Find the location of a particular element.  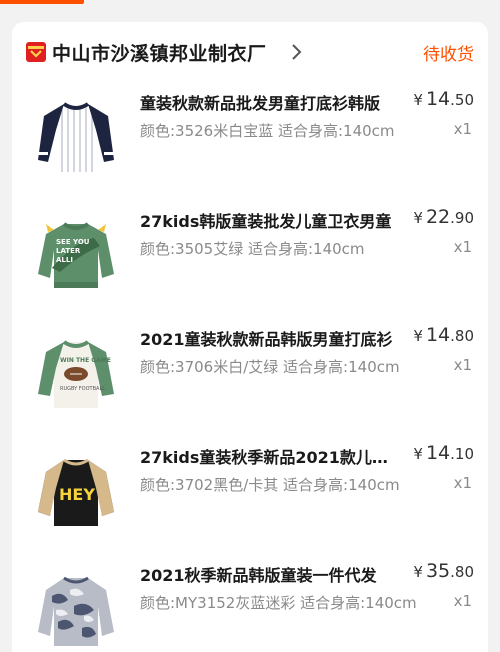

item-spec: 颜色:3526米白宝蓝 适合身高:140cm is located at coordinates (267, 131).